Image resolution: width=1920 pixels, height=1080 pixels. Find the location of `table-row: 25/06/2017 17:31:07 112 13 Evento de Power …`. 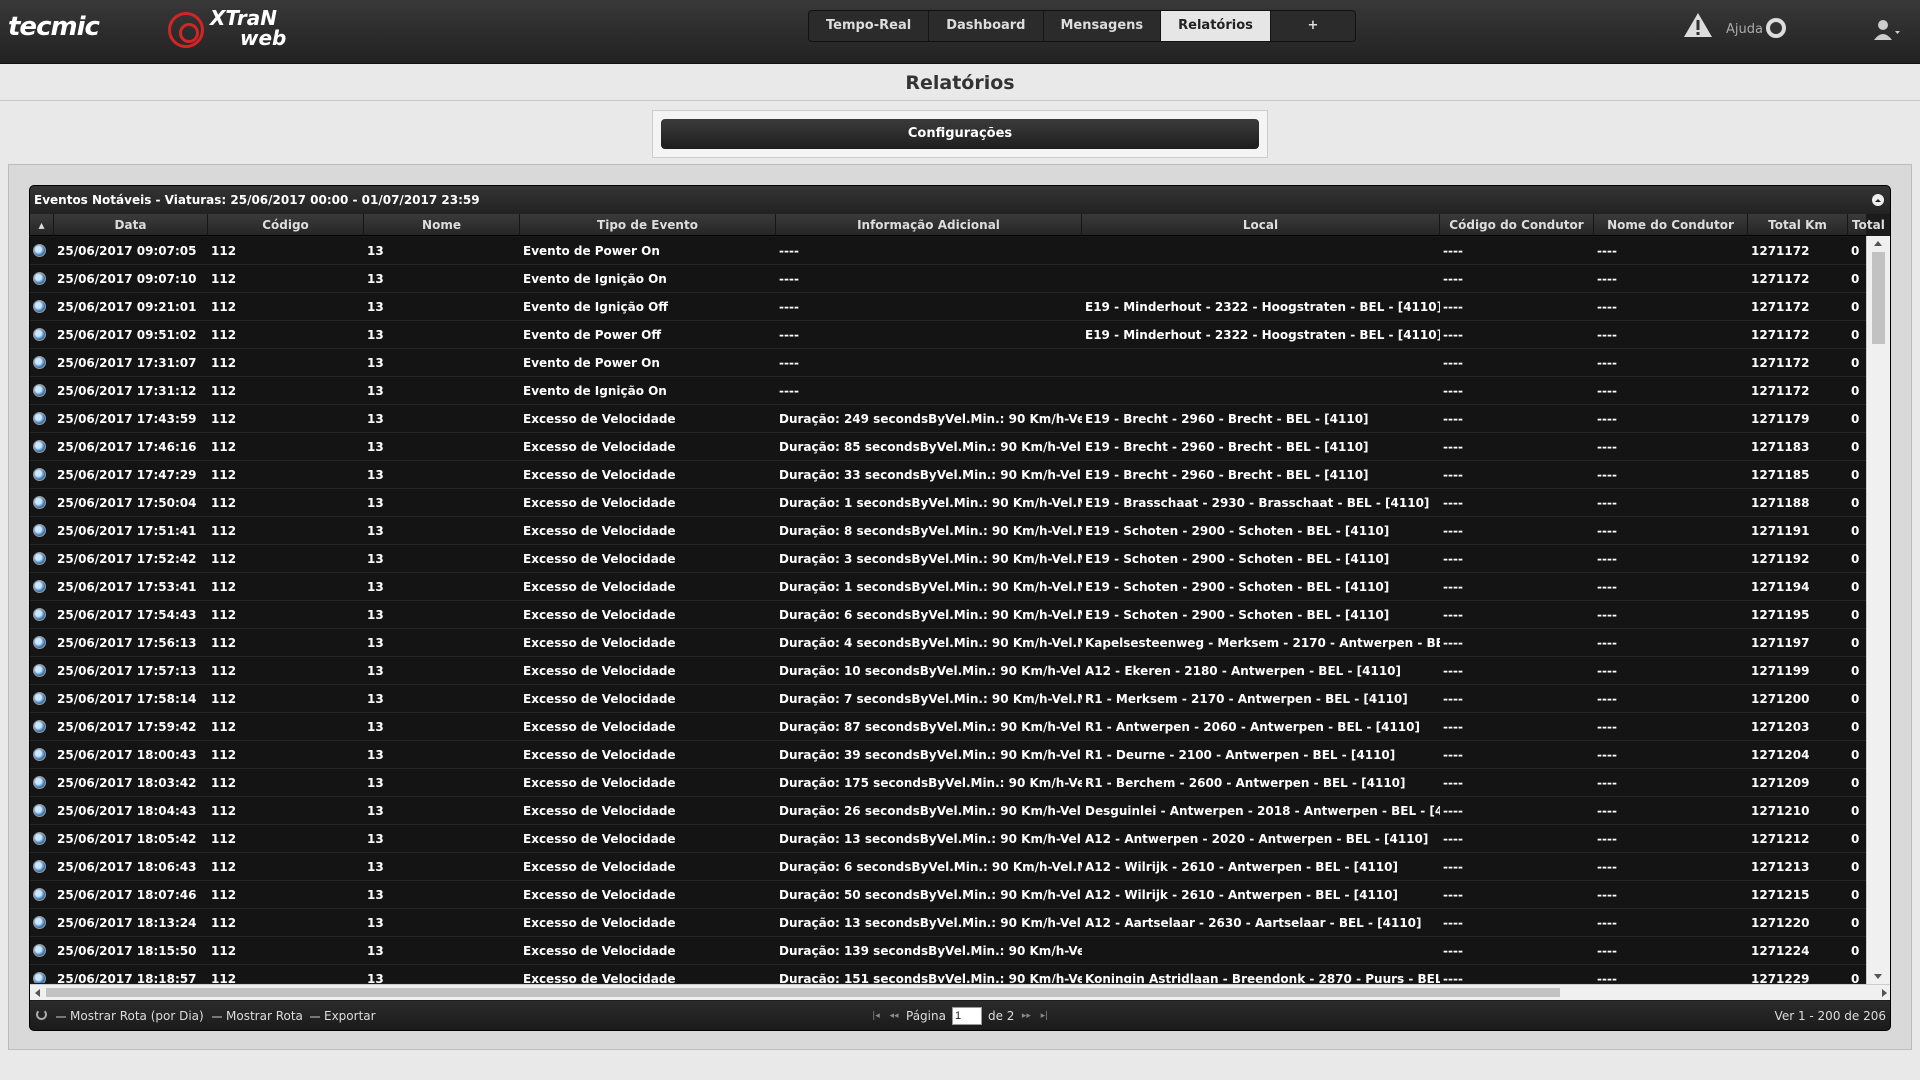

table-row: 25/06/2017 17:31:07 112 13 Evento de Power … is located at coordinates (948, 363).